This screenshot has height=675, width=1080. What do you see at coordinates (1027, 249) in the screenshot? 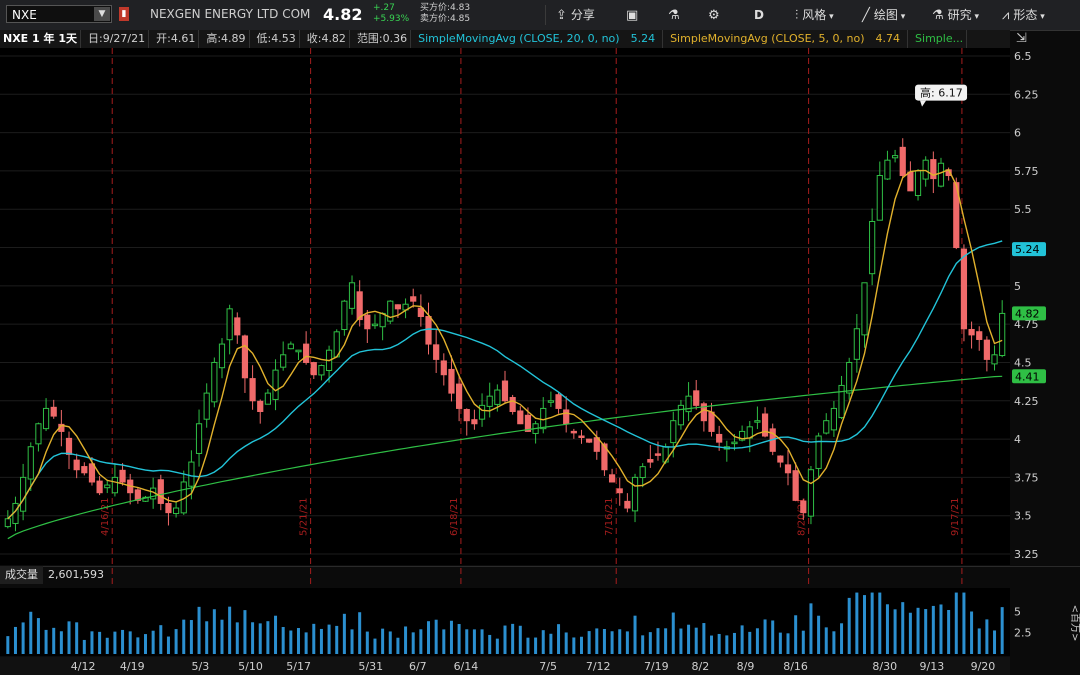
I see `sma20-badge-text: 5.24` at bounding box center [1027, 249].